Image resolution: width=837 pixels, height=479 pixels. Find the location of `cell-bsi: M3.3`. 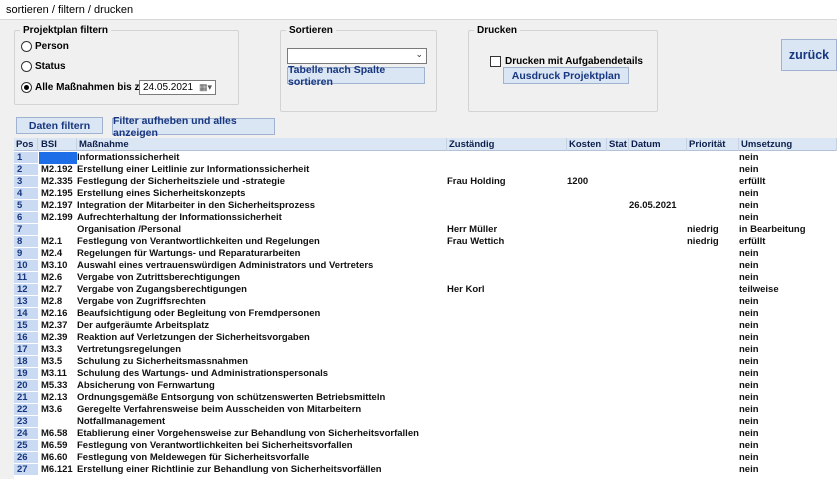

cell-bsi: M3.3 is located at coordinates (58, 350).